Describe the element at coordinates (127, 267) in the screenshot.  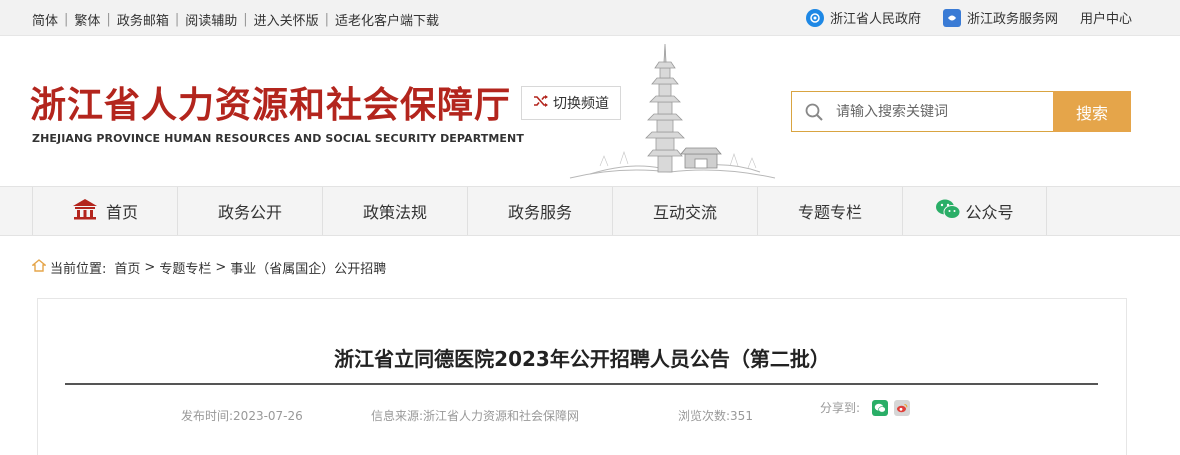
I see `breadcrumb-item-home: 首页` at that location.